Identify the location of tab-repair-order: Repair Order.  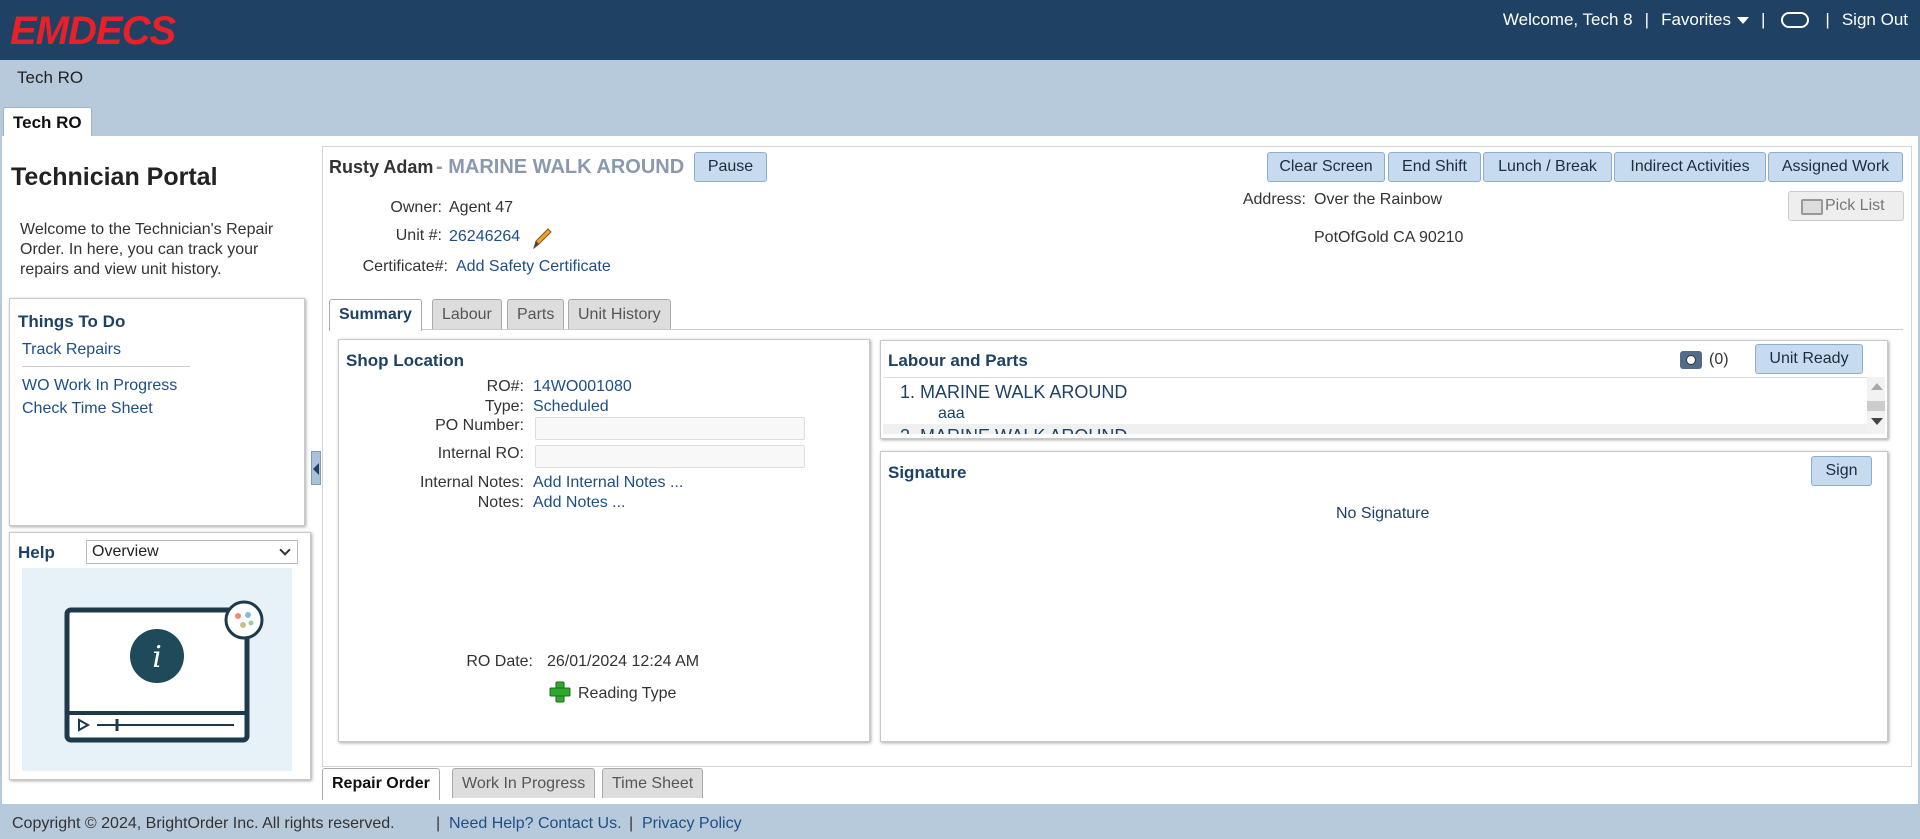
(381, 784).